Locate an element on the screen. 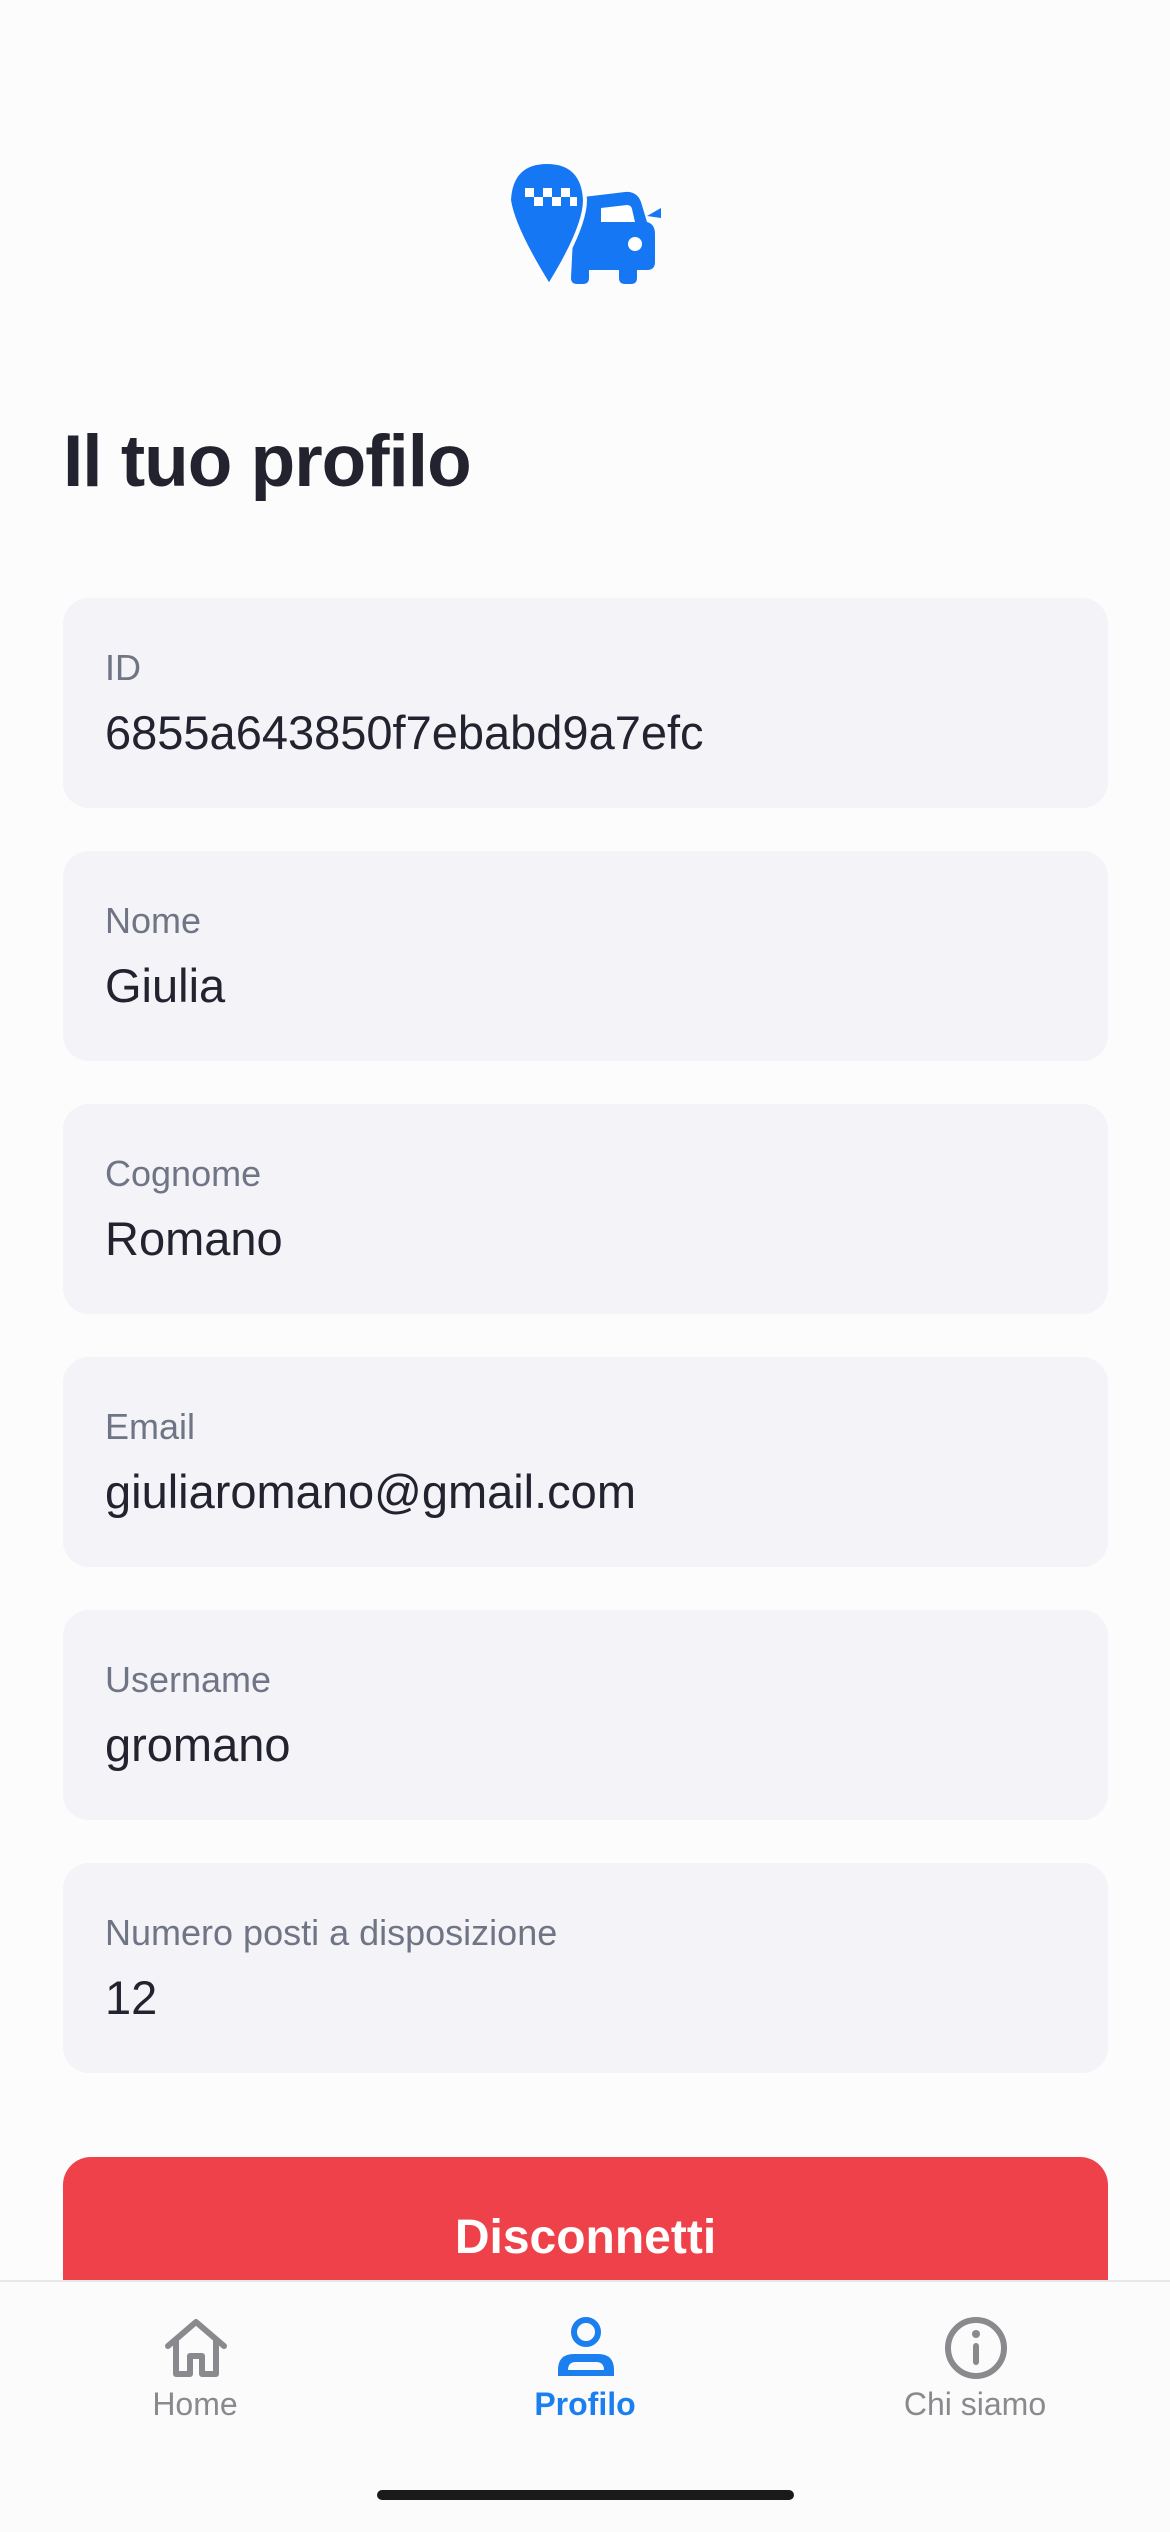  info-icon is located at coordinates (976, 2348).